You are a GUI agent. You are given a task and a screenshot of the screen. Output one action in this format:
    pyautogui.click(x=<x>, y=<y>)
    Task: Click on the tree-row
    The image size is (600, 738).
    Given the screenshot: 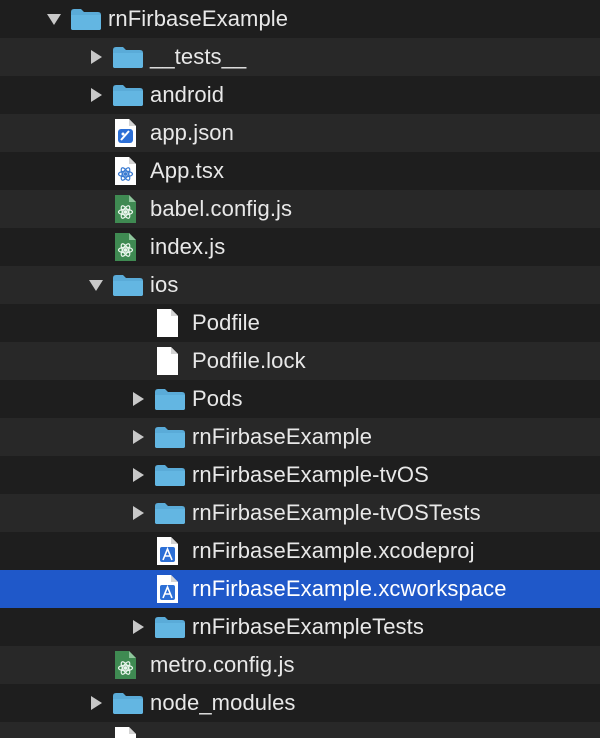 What is the action you would take?
    pyautogui.click(x=300, y=730)
    